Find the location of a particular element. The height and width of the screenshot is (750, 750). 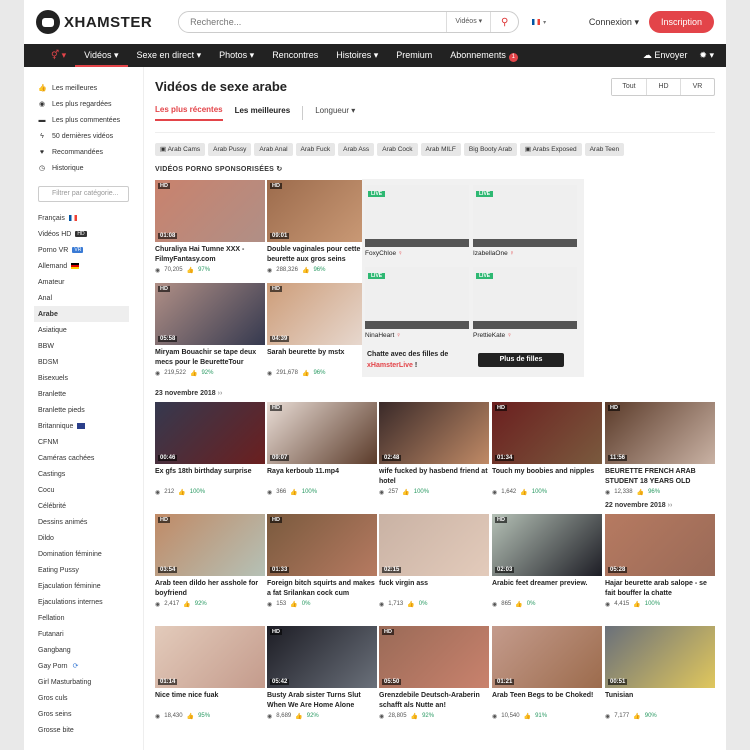

video-title: fuck virgin ass is located at coordinates (434, 589).